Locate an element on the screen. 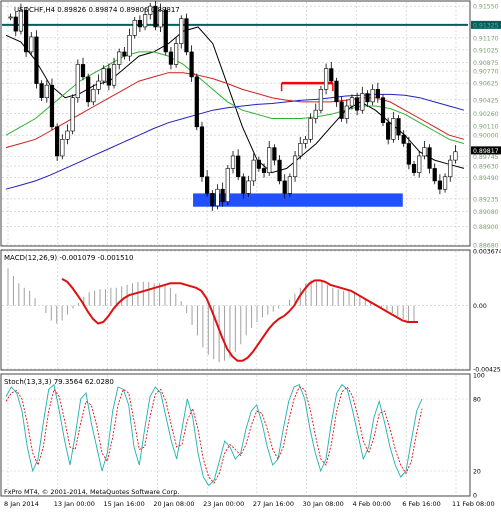 The width and height of the screenshot is (501, 514). x-tick-label: 8 Jan 2014 is located at coordinates (21, 504).